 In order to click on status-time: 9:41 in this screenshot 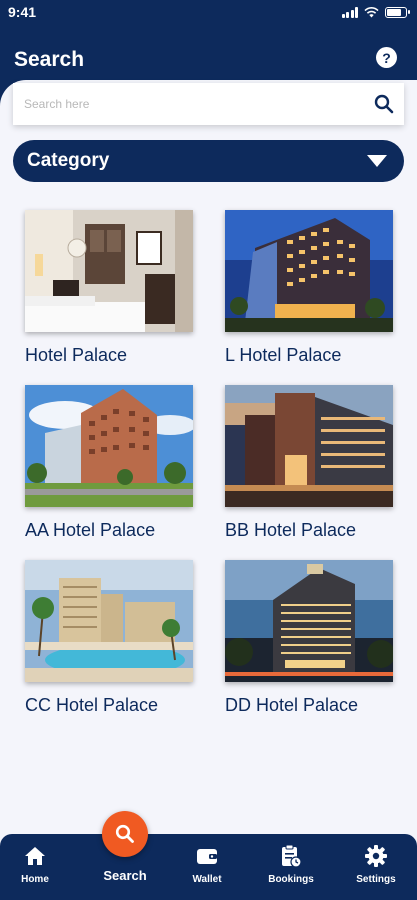, I will do `click(22, 12)`.